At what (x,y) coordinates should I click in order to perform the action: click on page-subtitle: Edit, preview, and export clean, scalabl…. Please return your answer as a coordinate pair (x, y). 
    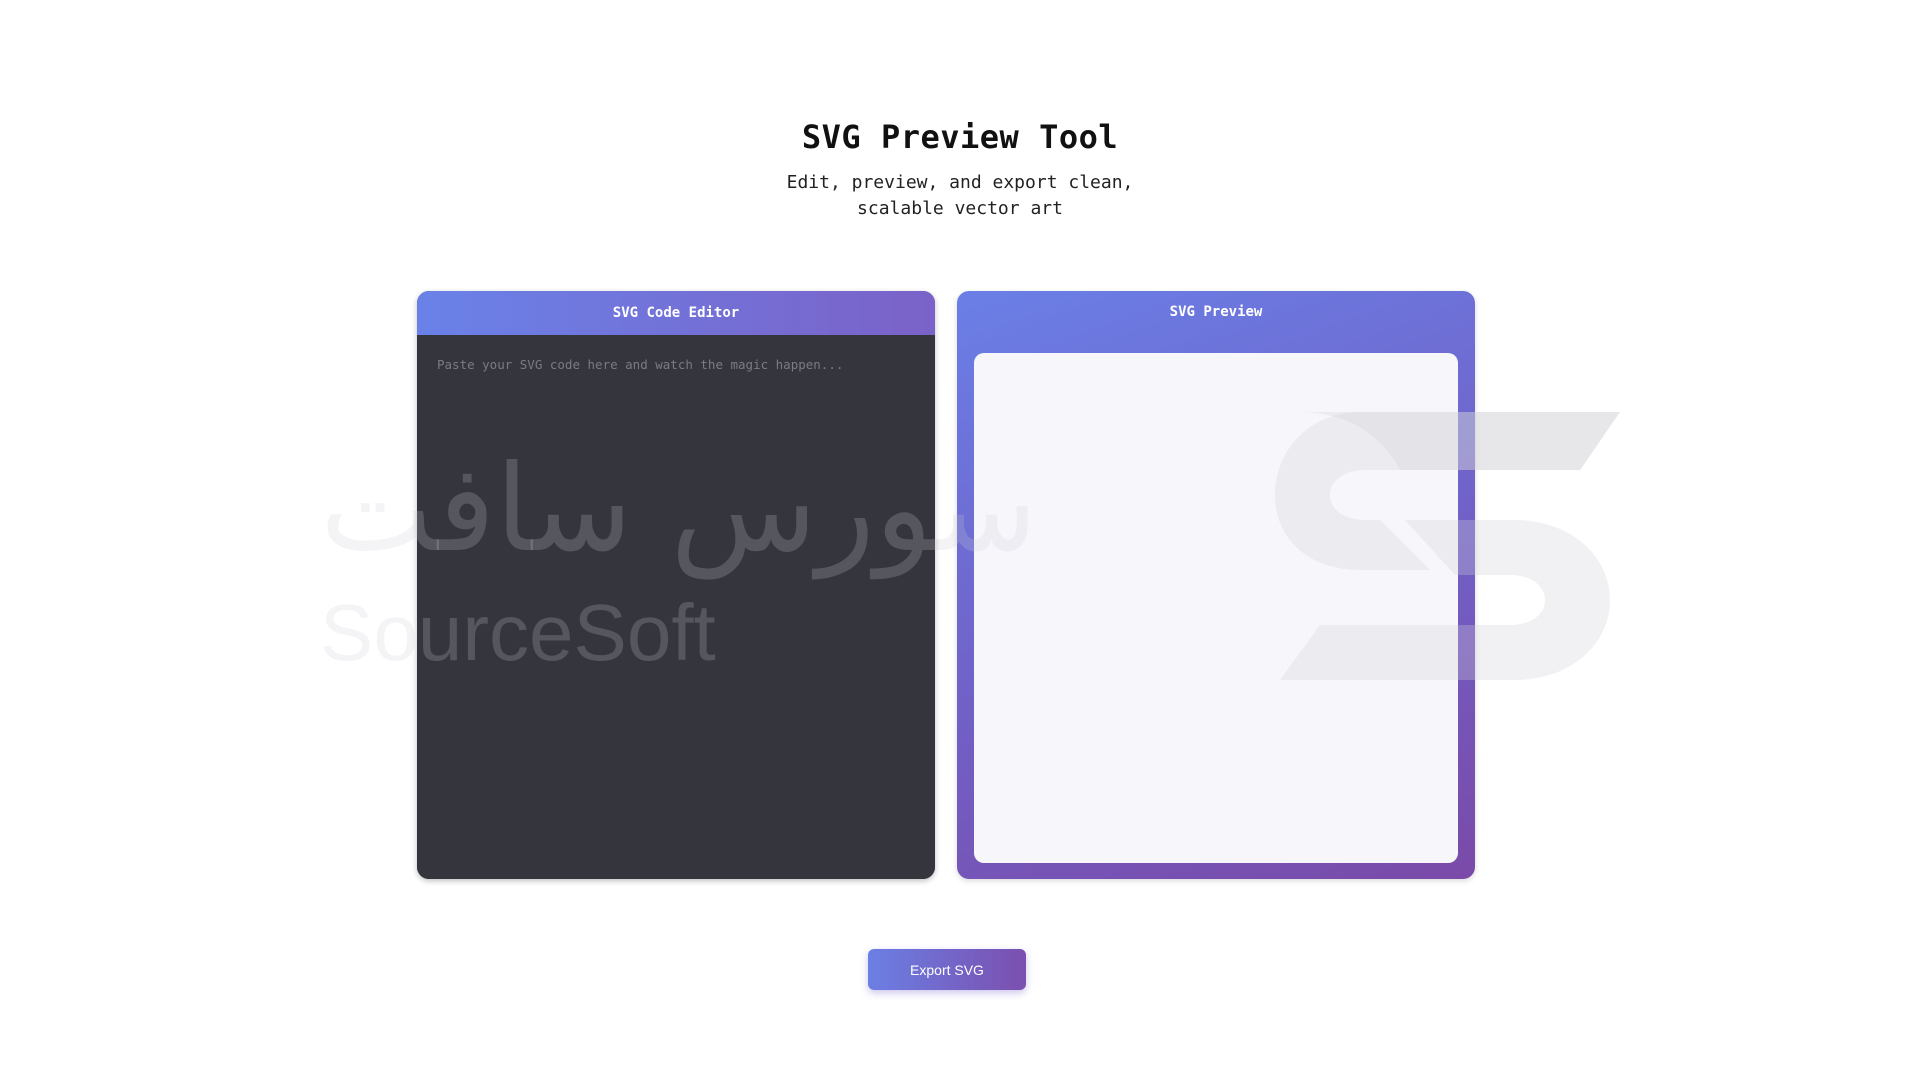
    Looking at the image, I should click on (960, 195).